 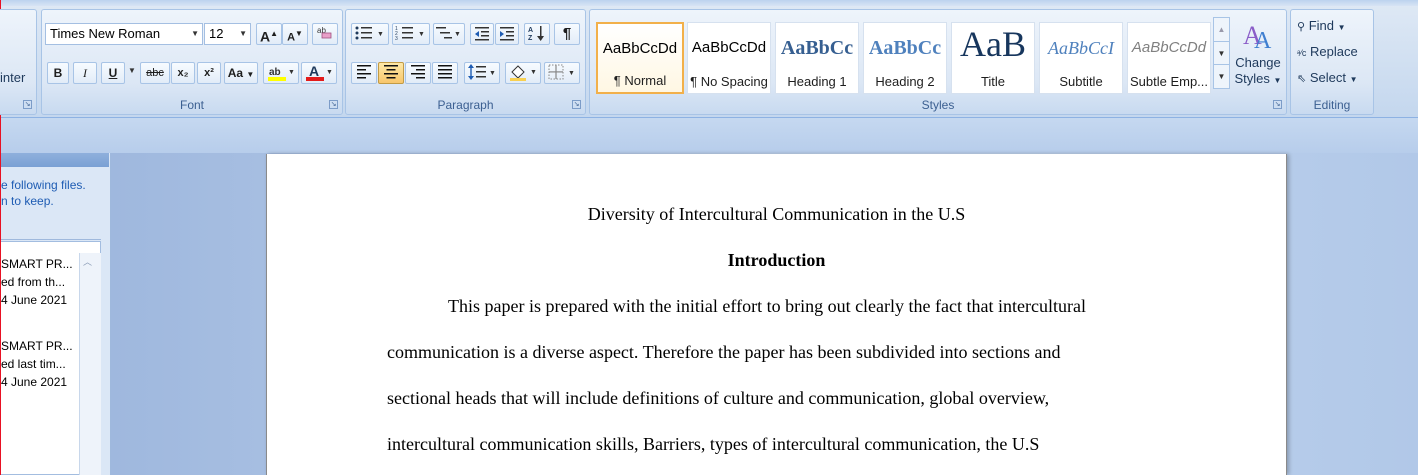 I want to click on clear-formatting-button: ab, so click(x=325, y=34).